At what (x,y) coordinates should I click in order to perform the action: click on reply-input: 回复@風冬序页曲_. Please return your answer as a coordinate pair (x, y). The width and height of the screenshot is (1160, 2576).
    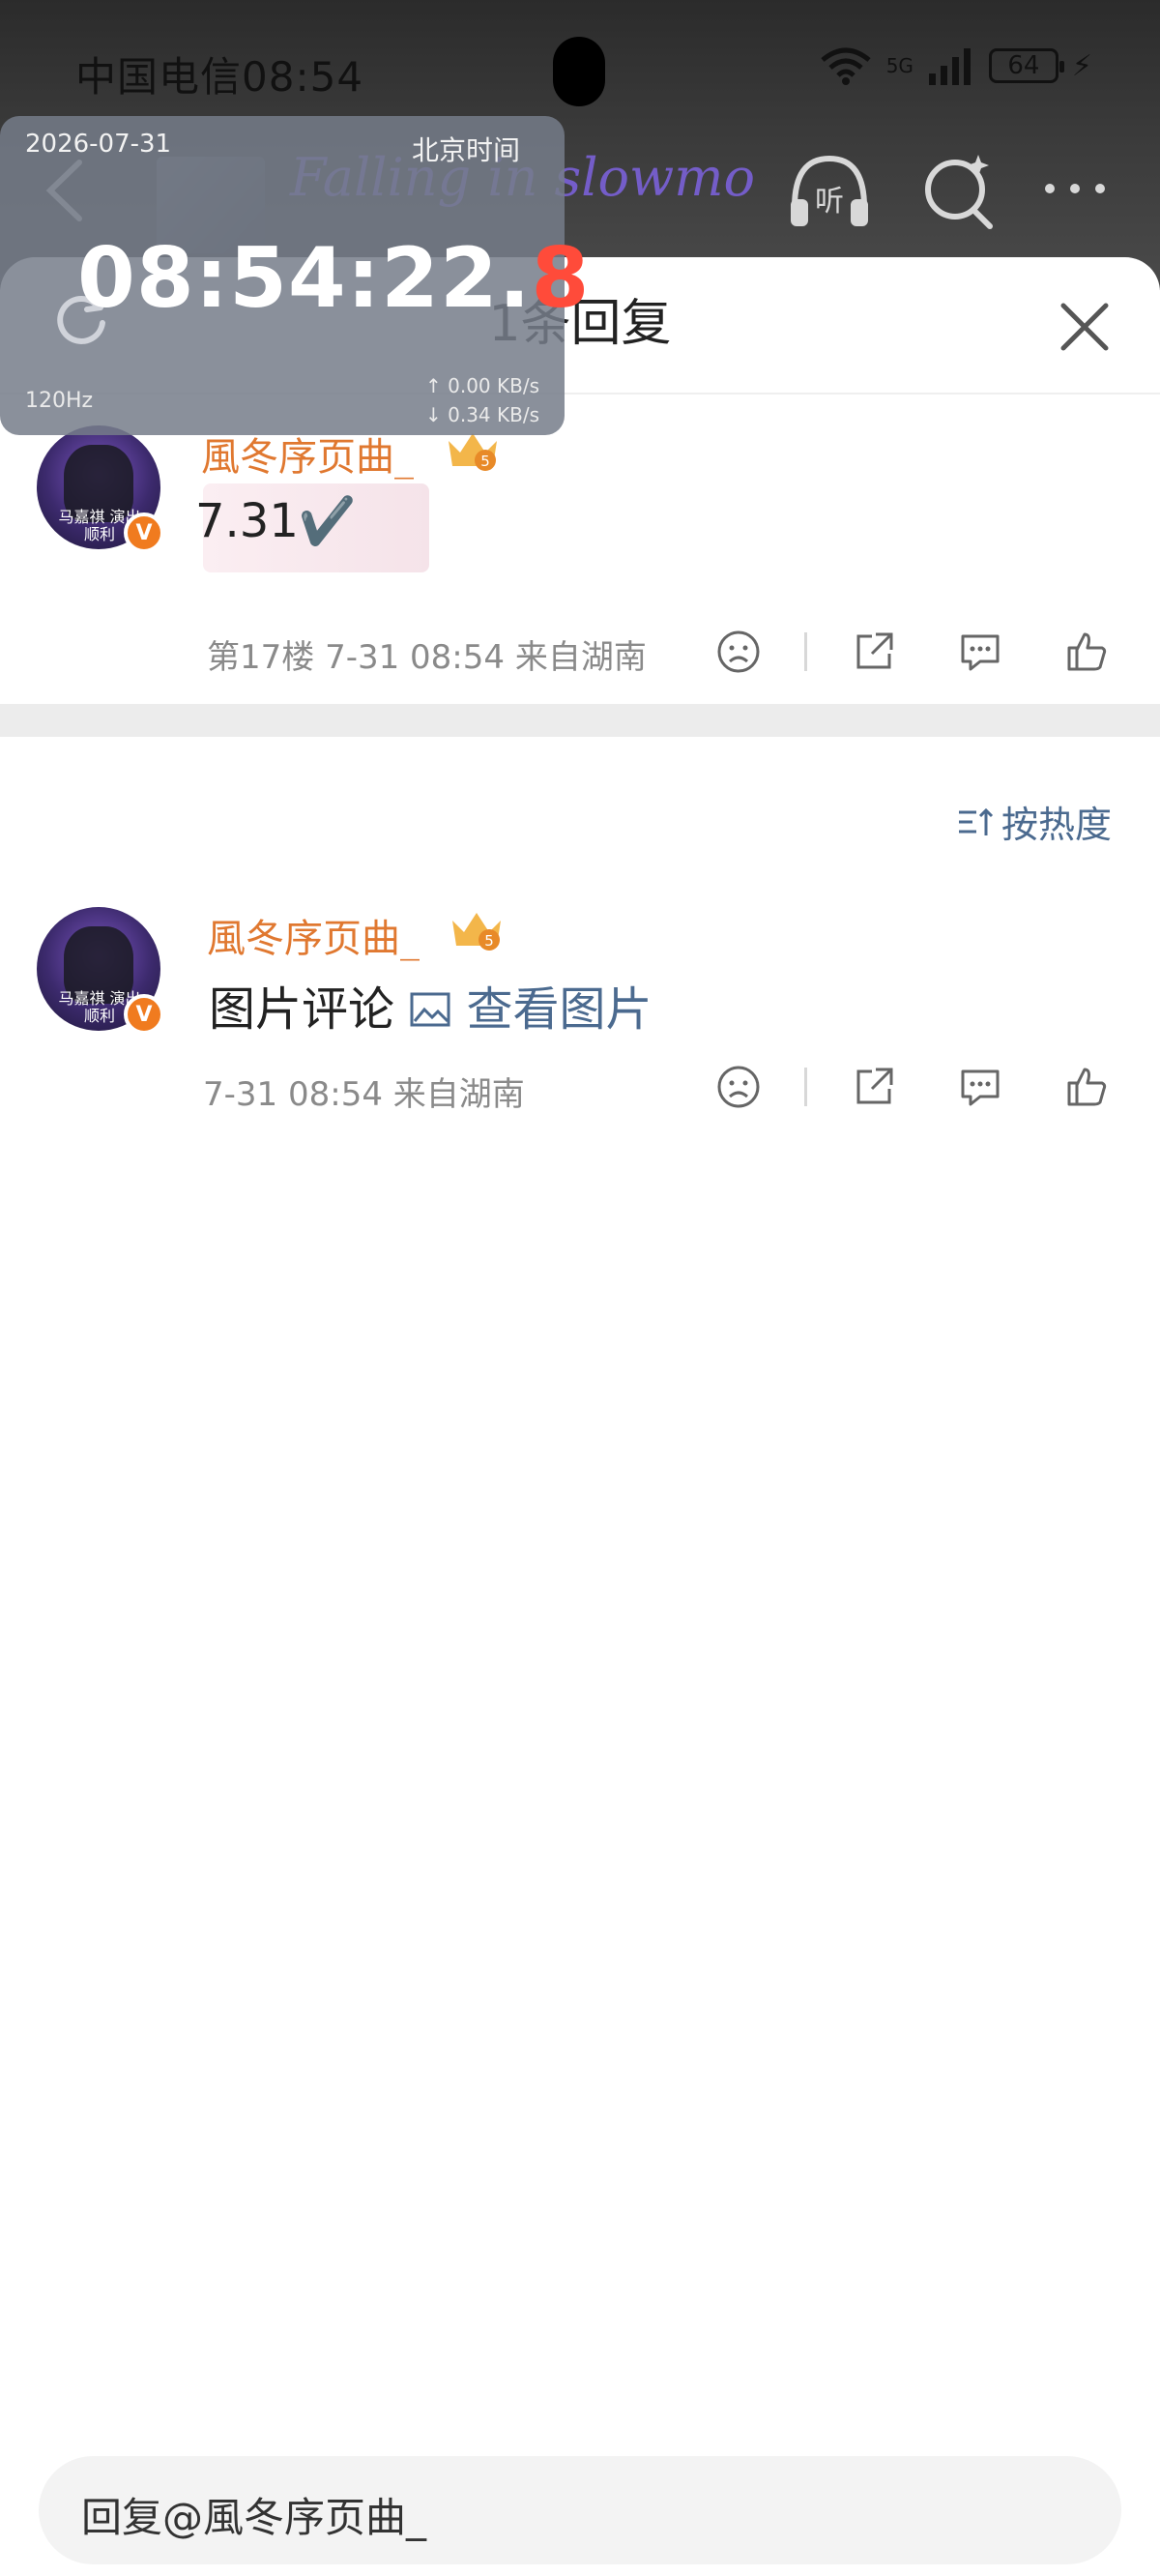
    Looking at the image, I should click on (580, 2510).